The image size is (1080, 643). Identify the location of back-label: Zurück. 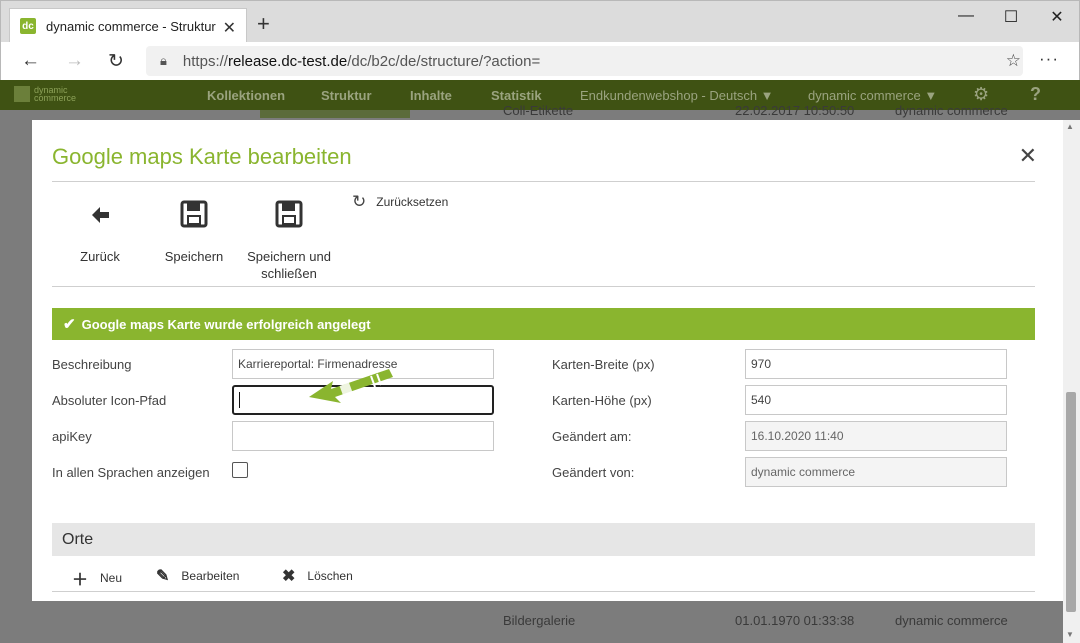
(100, 256).